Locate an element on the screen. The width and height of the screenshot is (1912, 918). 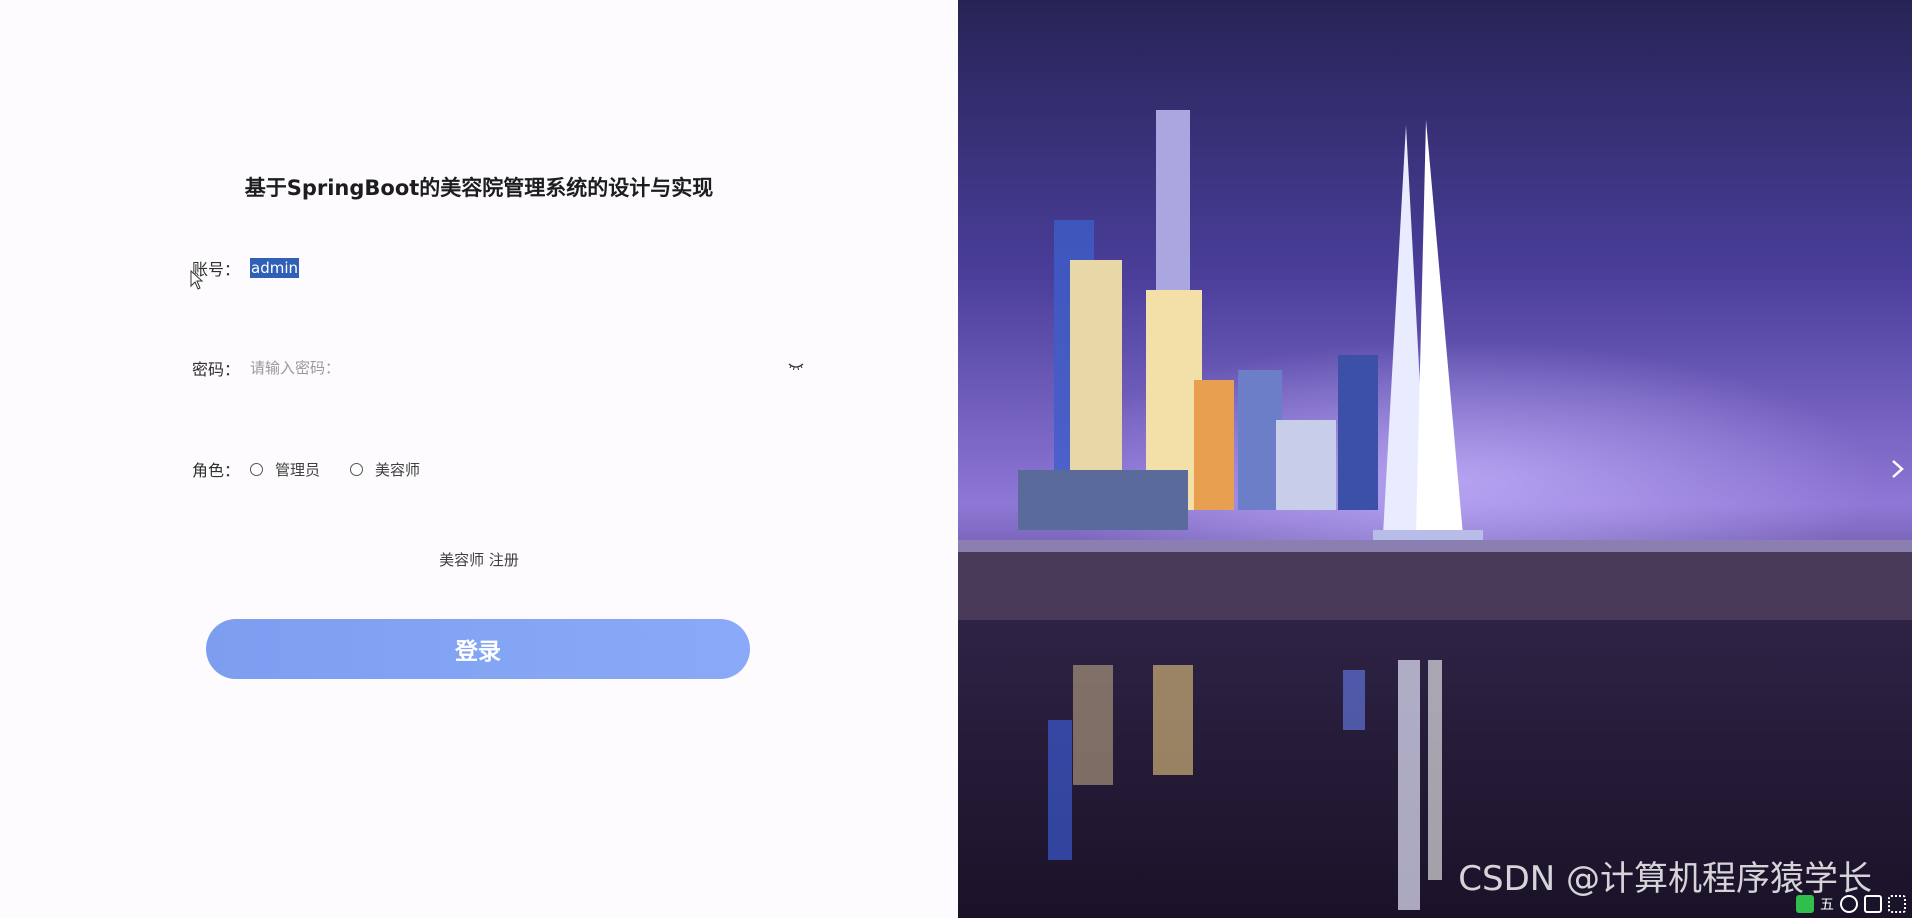
ime-logo-icon is located at coordinates (1805, 904).